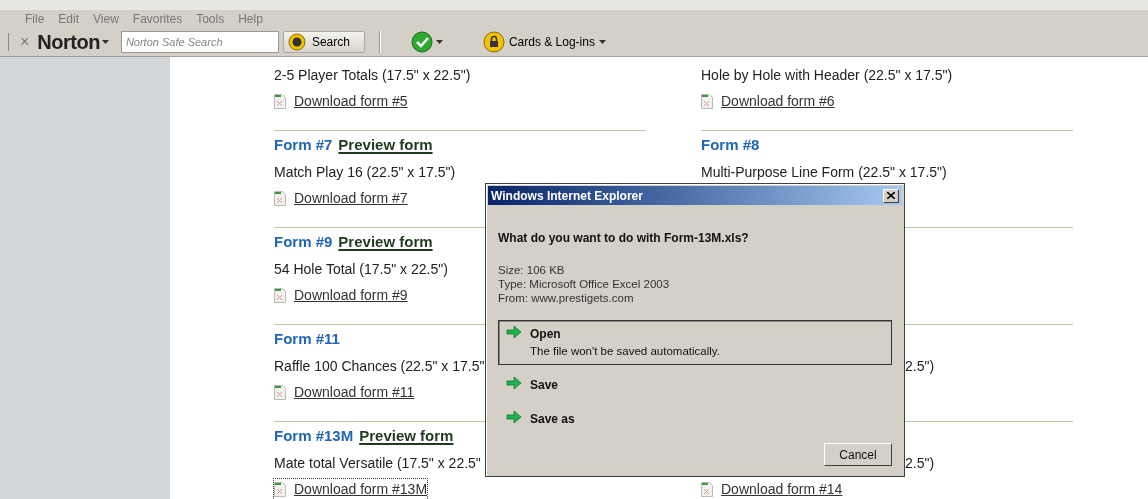 This screenshot has height=499, width=1148. Describe the element at coordinates (768, 101) in the screenshot. I see `download-link: Download form #6` at that location.